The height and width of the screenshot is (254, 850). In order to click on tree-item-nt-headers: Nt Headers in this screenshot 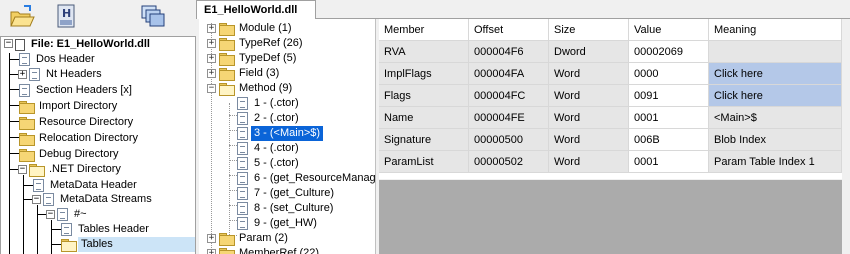, I will do `click(67, 74)`.